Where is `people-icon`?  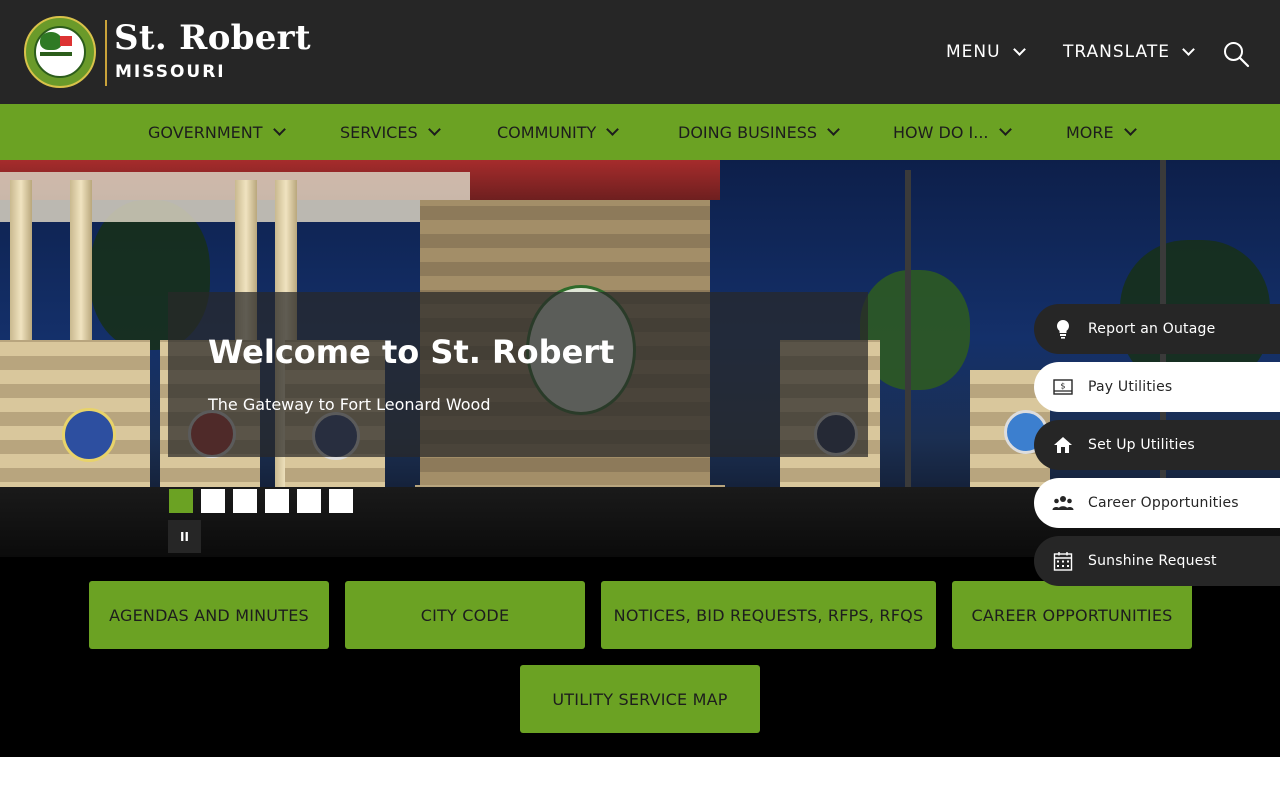
people-icon is located at coordinates (1063, 503).